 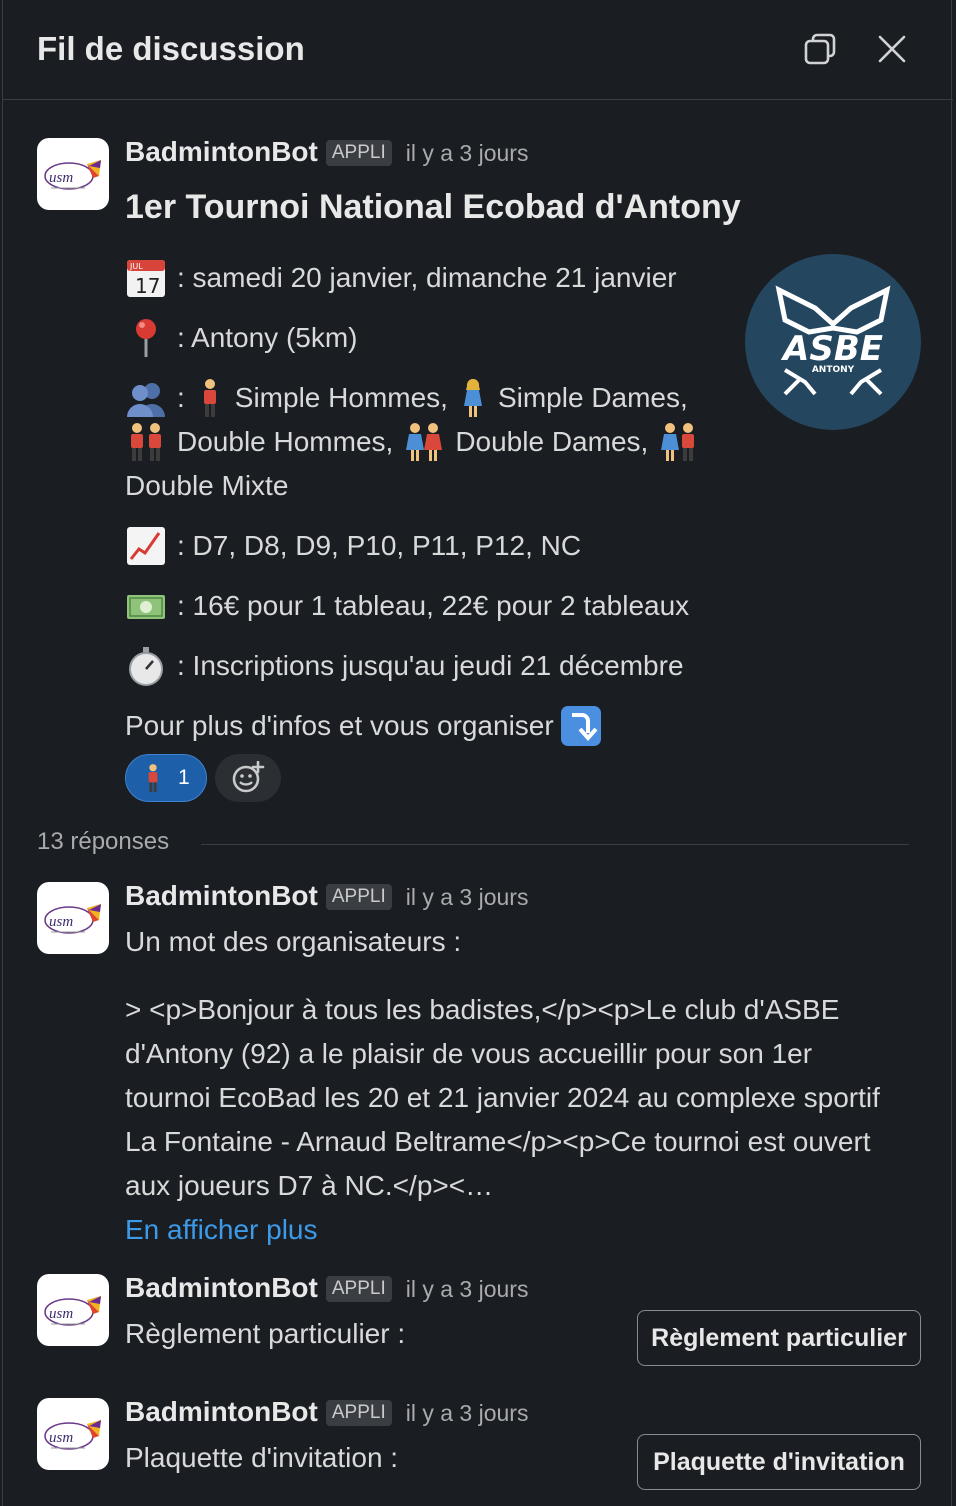 What do you see at coordinates (592, 397) in the screenshot?
I see `event-simple-women: Simple Dames,` at bounding box center [592, 397].